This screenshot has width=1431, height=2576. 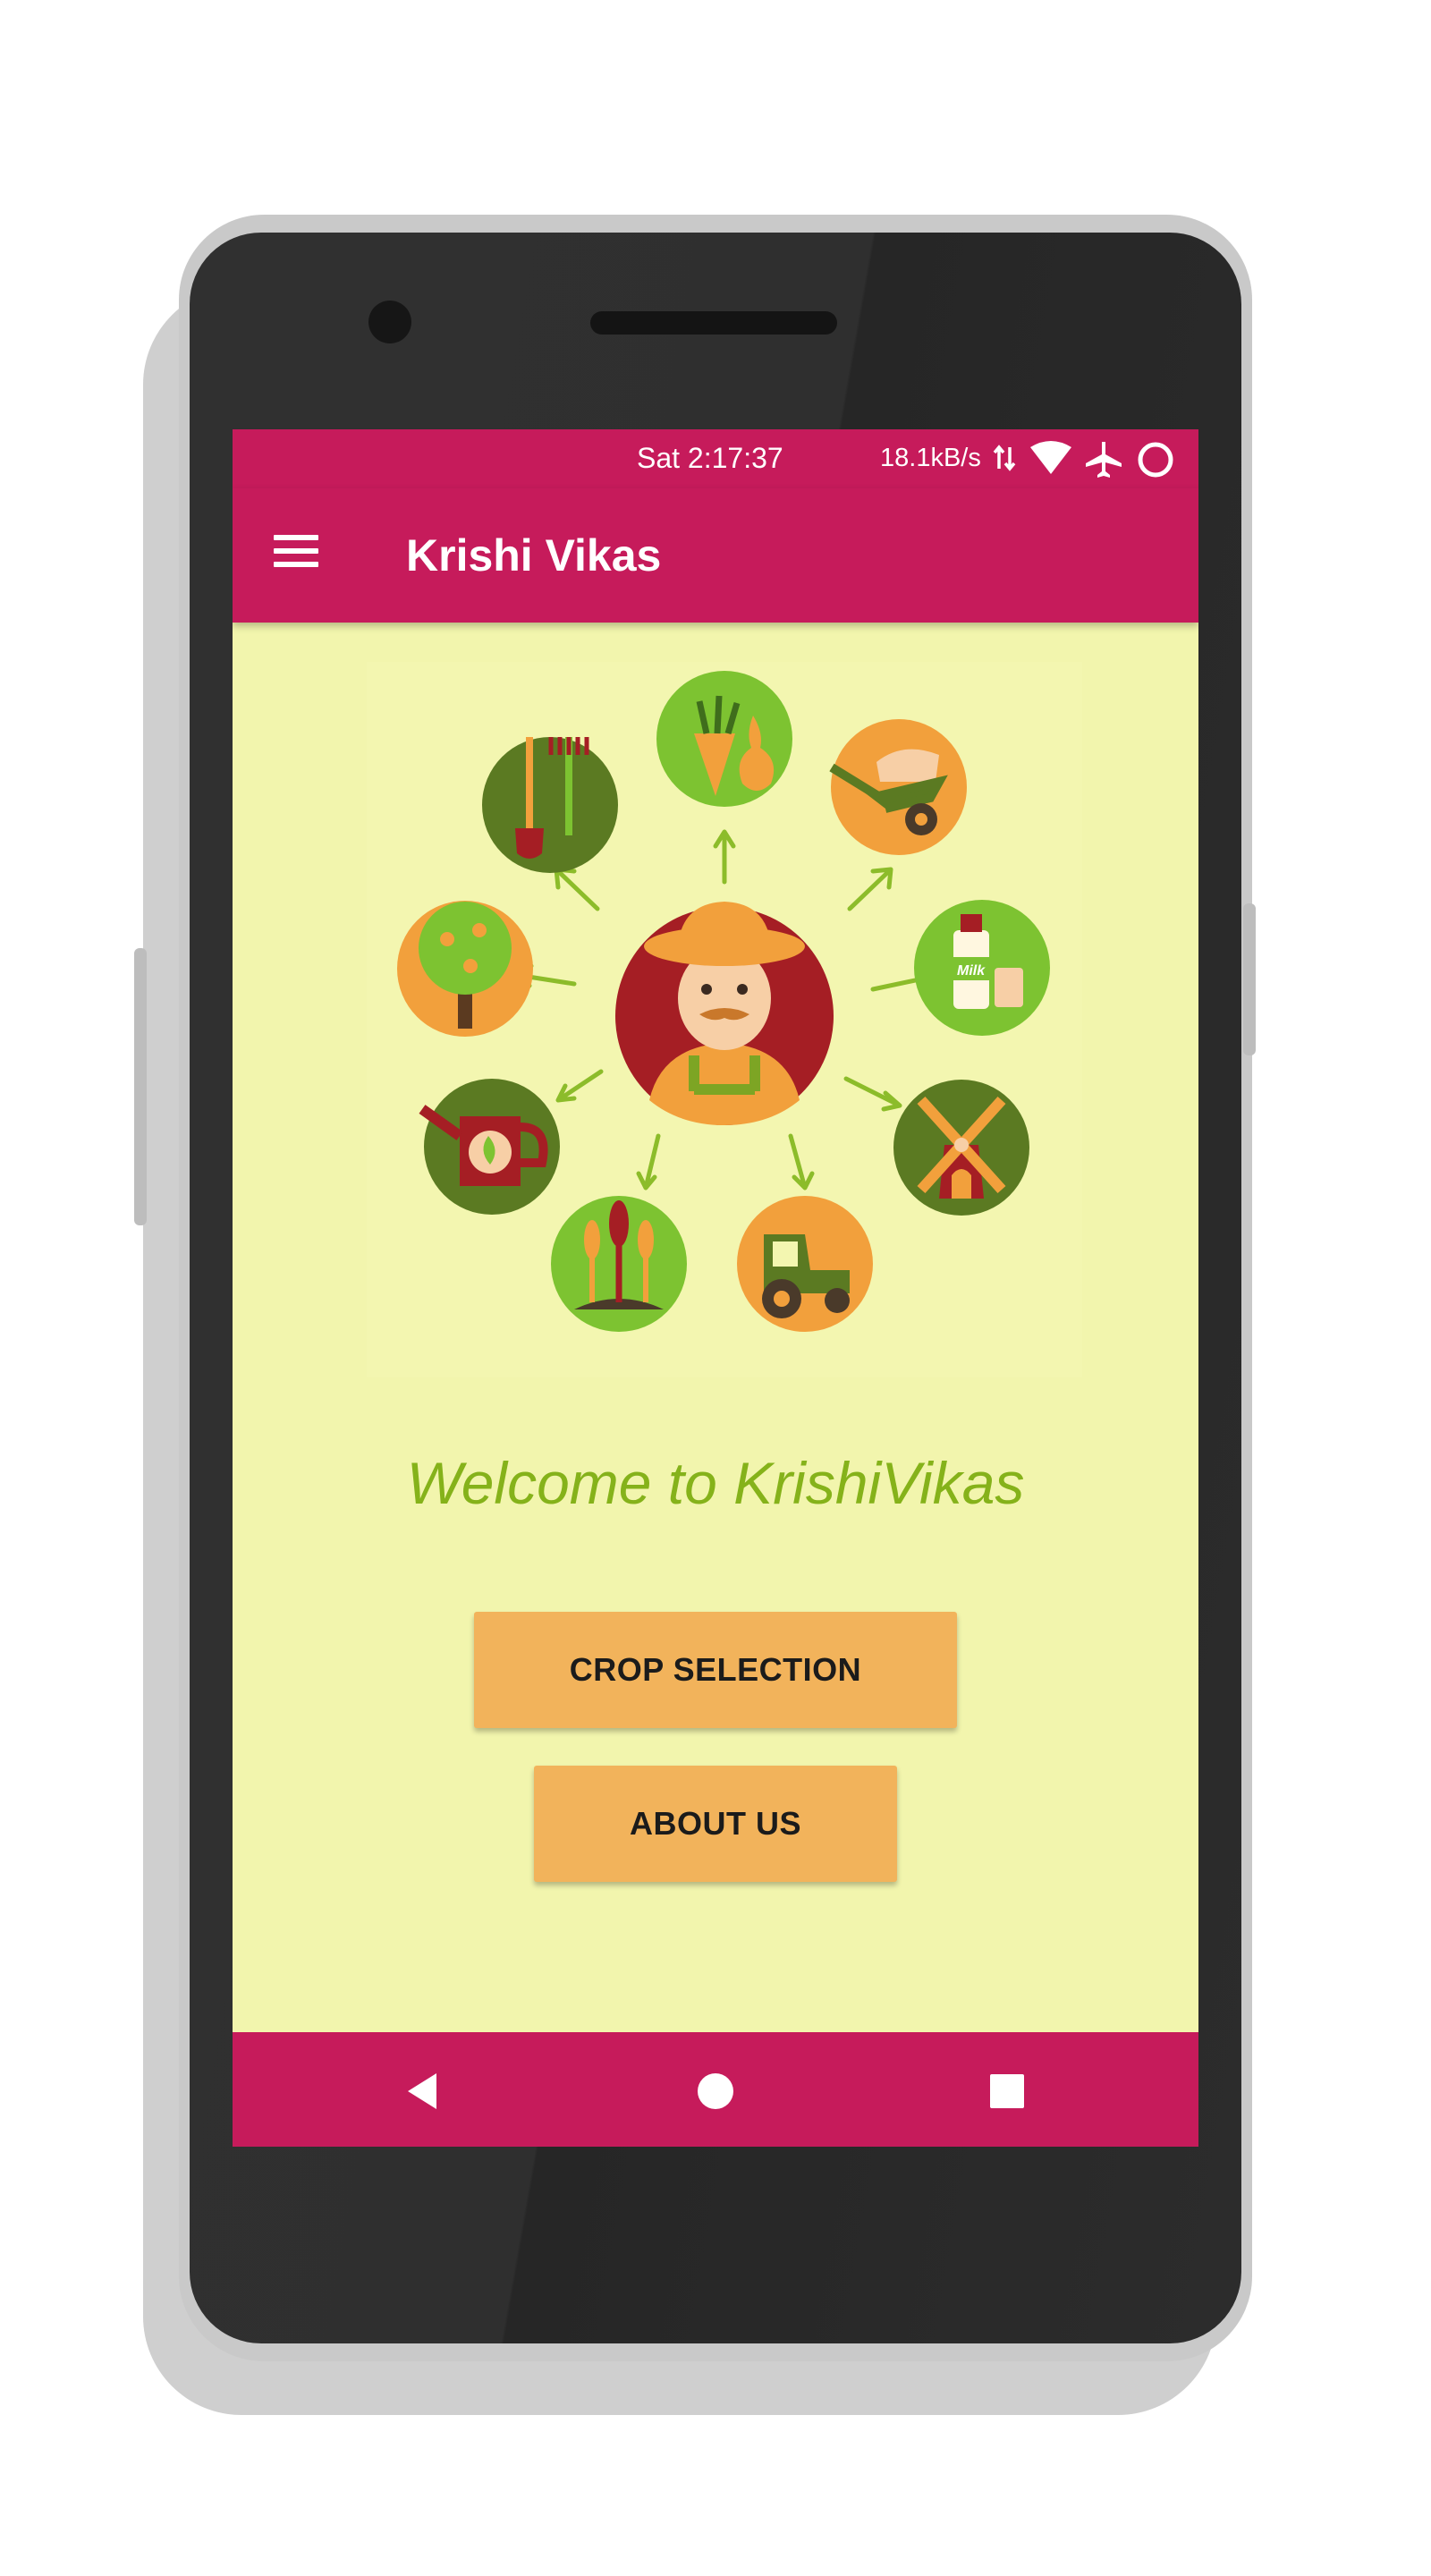 I want to click on navigation-bar, so click(x=716, y=2089).